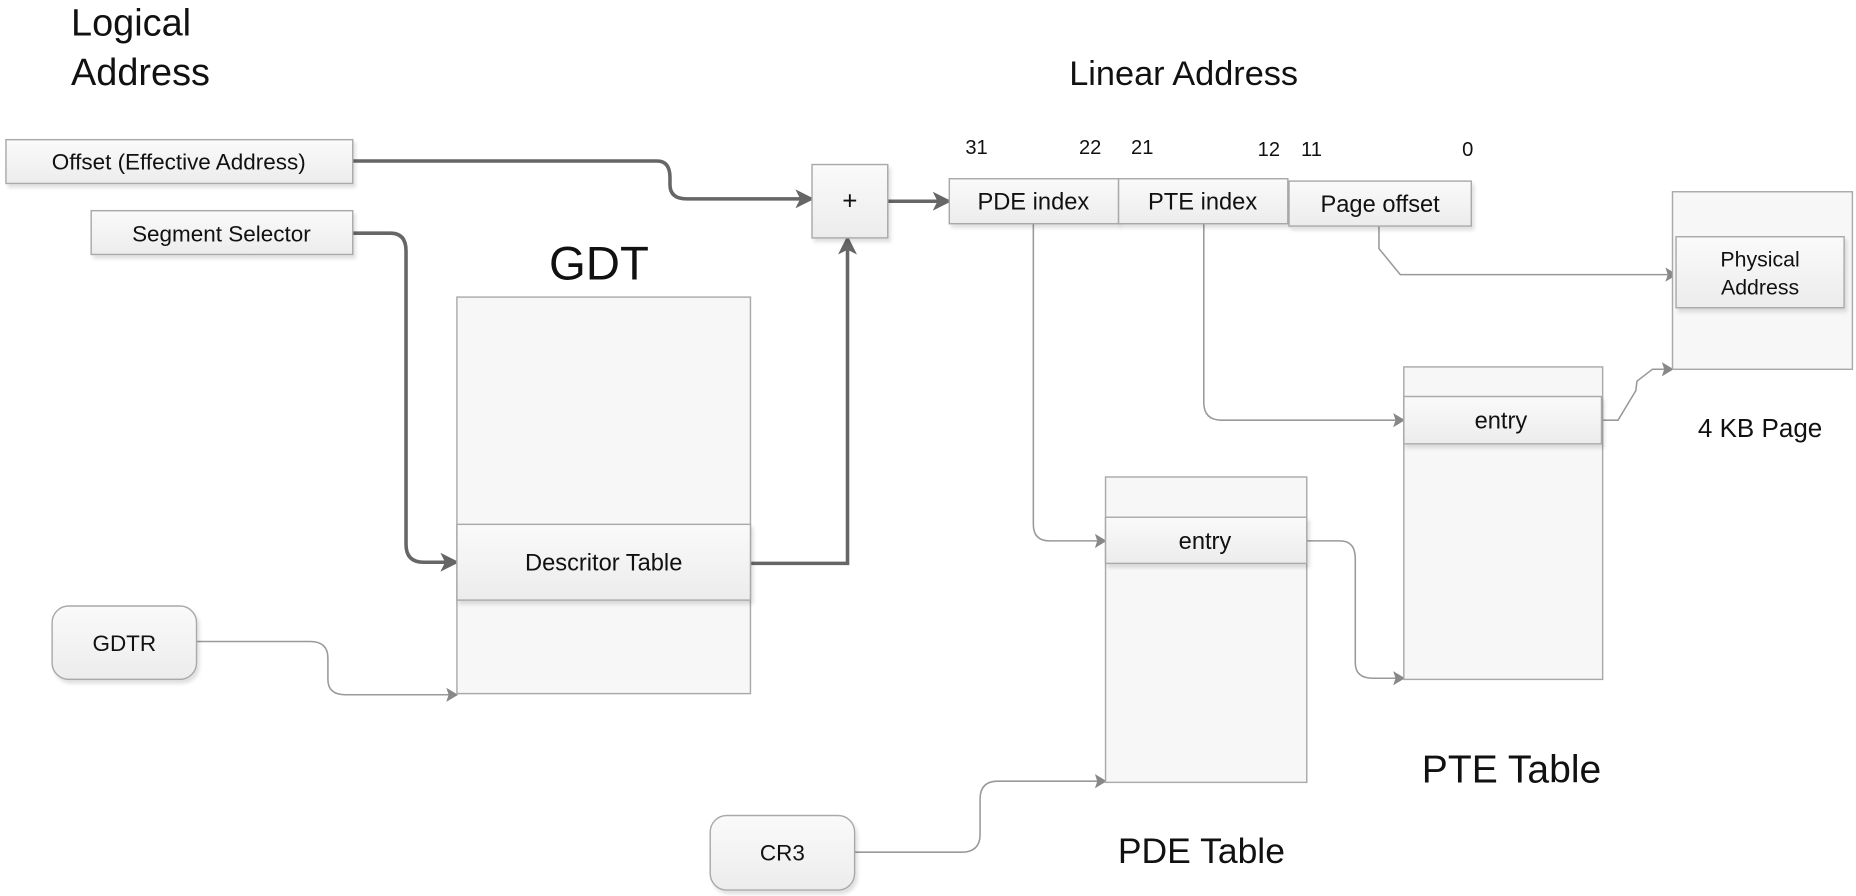  What do you see at coordinates (599, 263) in the screenshot?
I see `gdt-title: GDT` at bounding box center [599, 263].